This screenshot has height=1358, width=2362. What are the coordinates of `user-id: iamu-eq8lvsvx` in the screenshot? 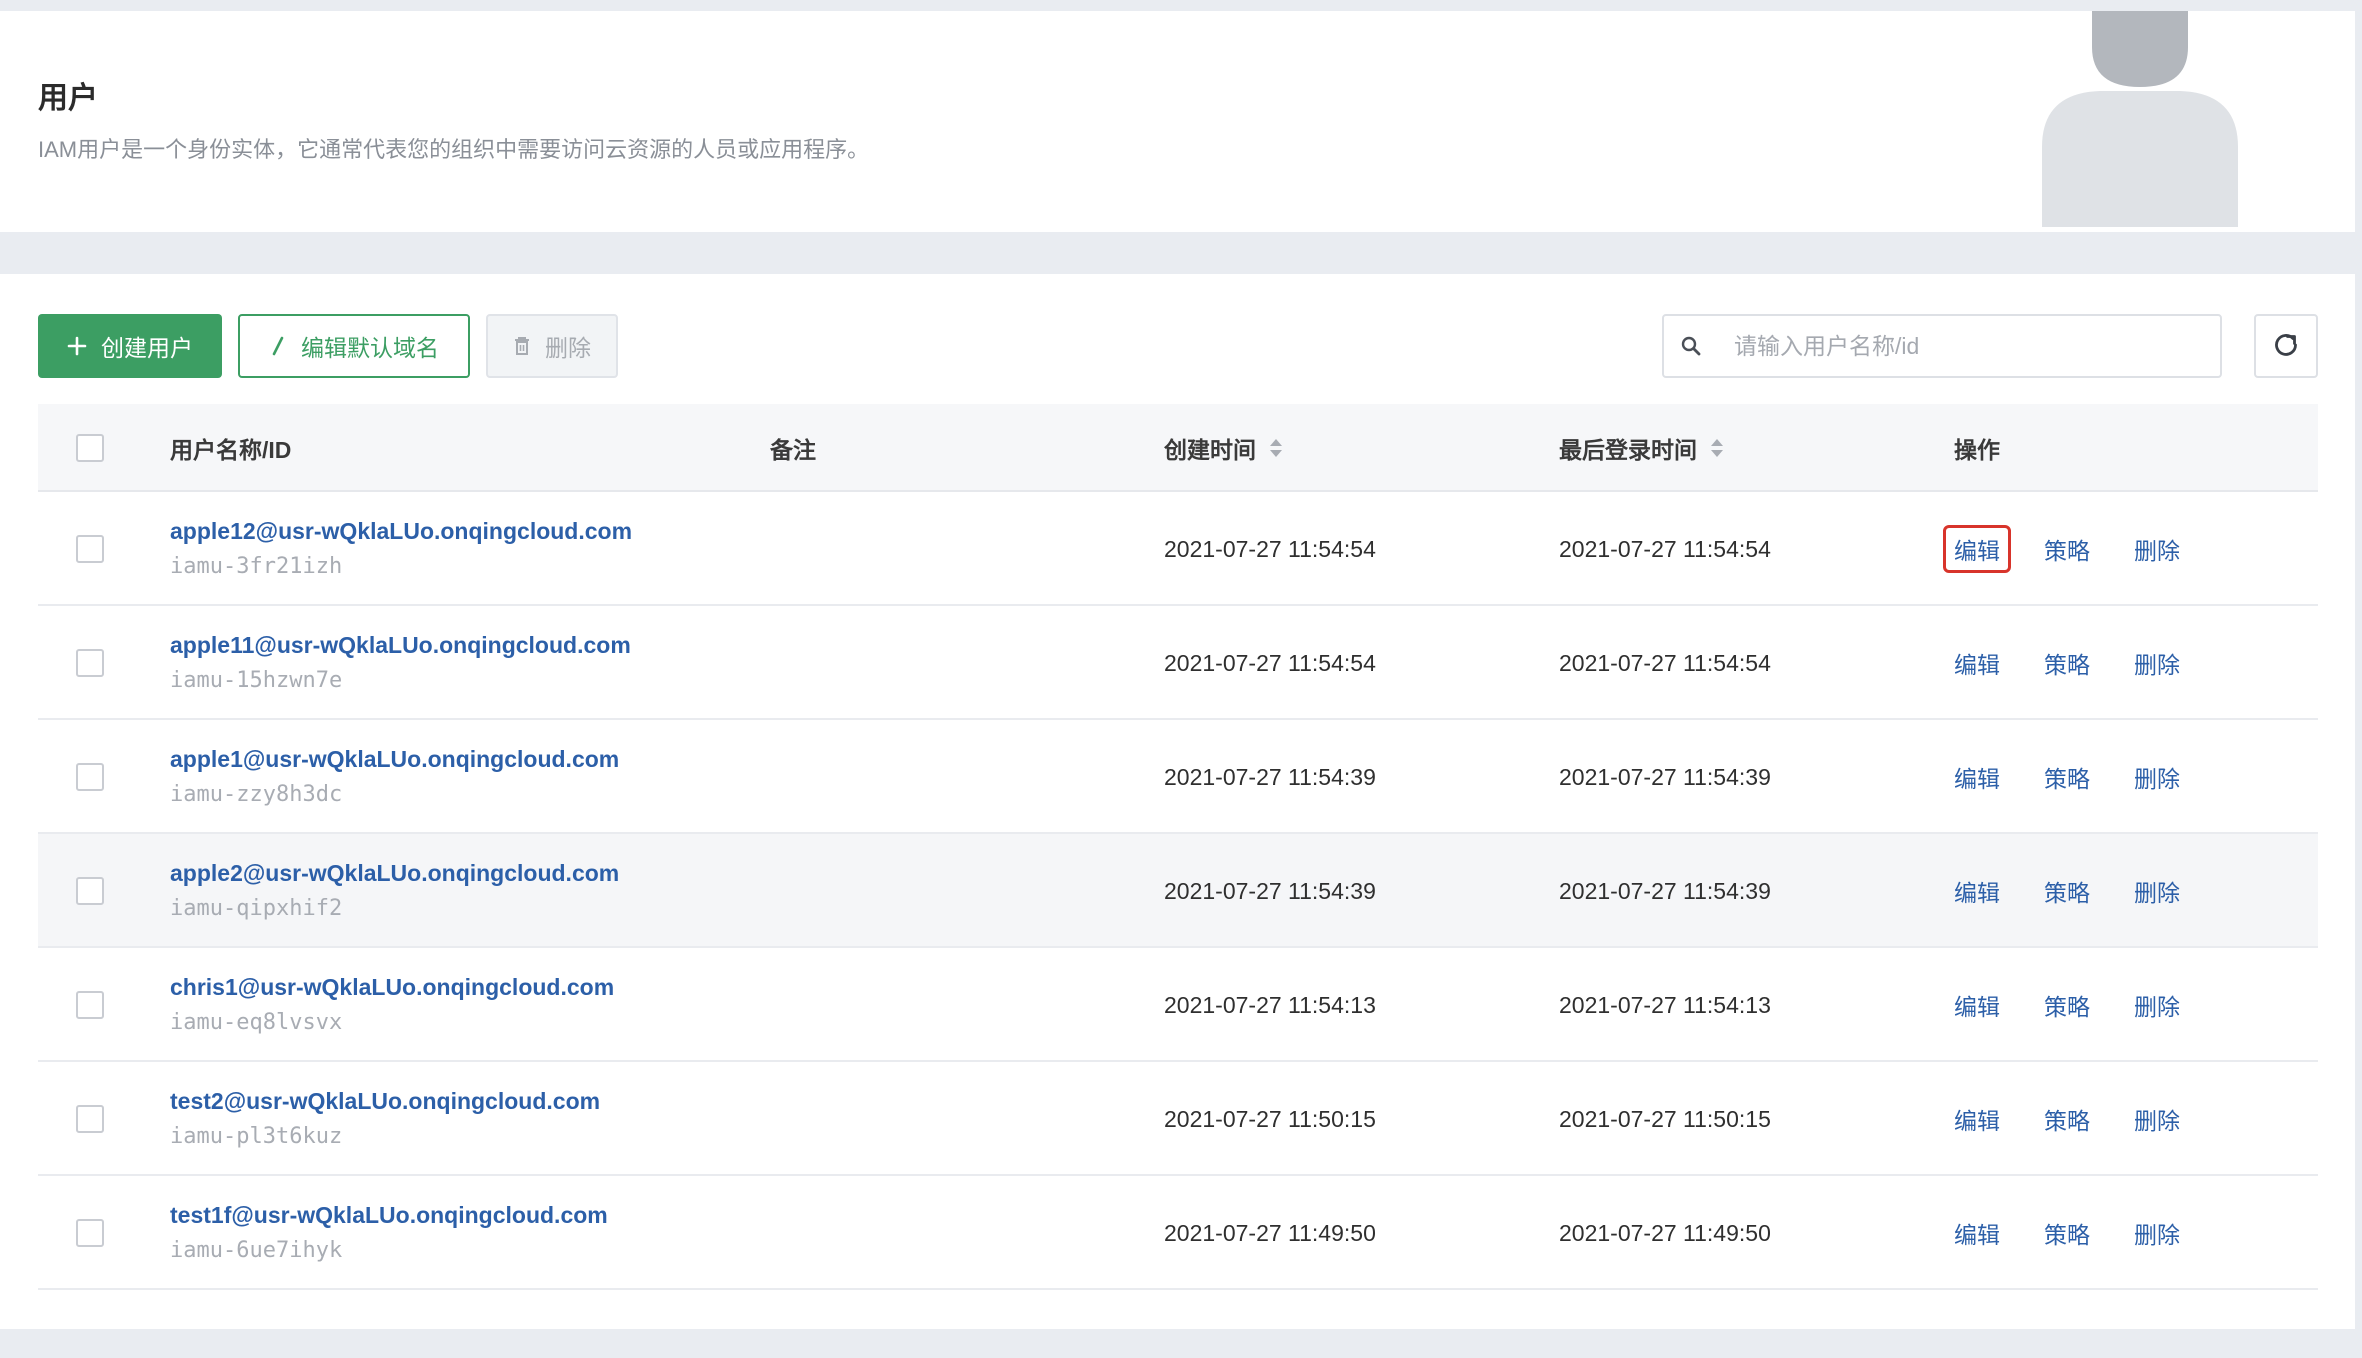 It's located at (256, 1022).